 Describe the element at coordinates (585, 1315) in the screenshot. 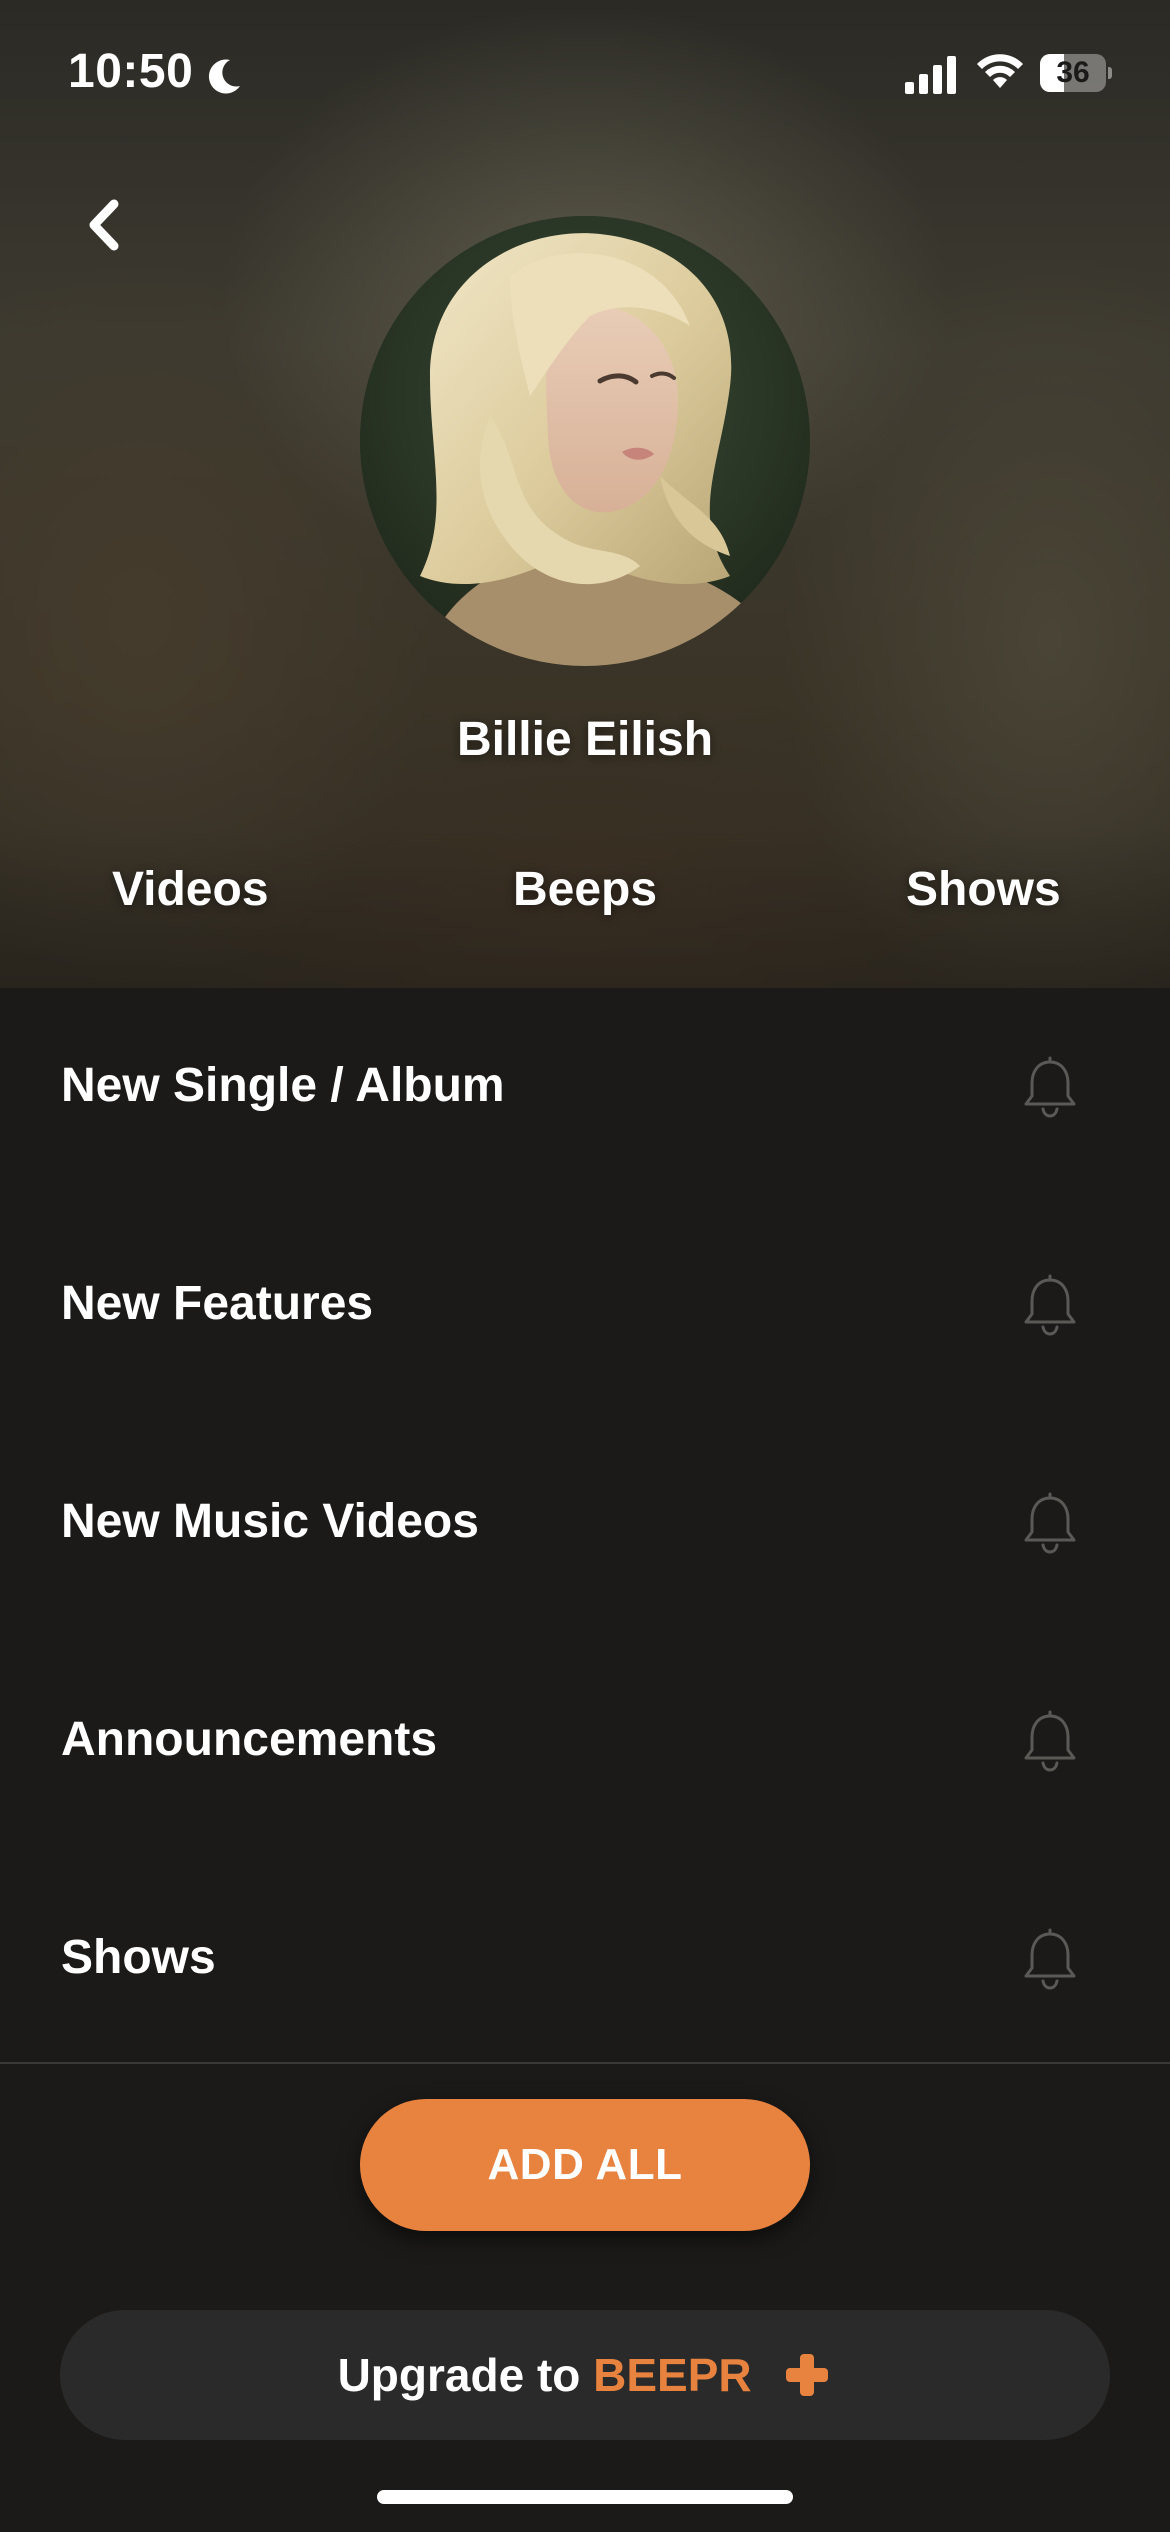

I see `list-item-new-features: New Features` at that location.